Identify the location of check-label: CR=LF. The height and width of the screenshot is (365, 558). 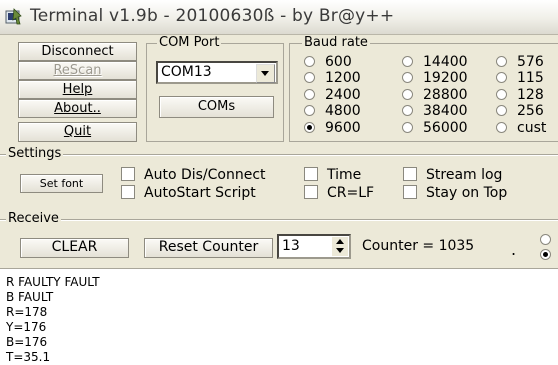
(351, 193).